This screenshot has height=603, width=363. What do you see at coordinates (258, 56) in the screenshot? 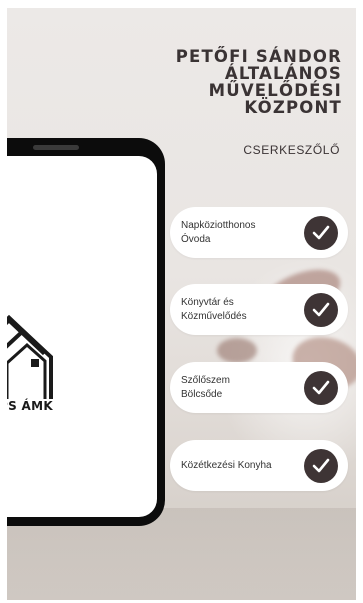
I see `title-line: PETŐFI SÁNDOR` at bounding box center [258, 56].